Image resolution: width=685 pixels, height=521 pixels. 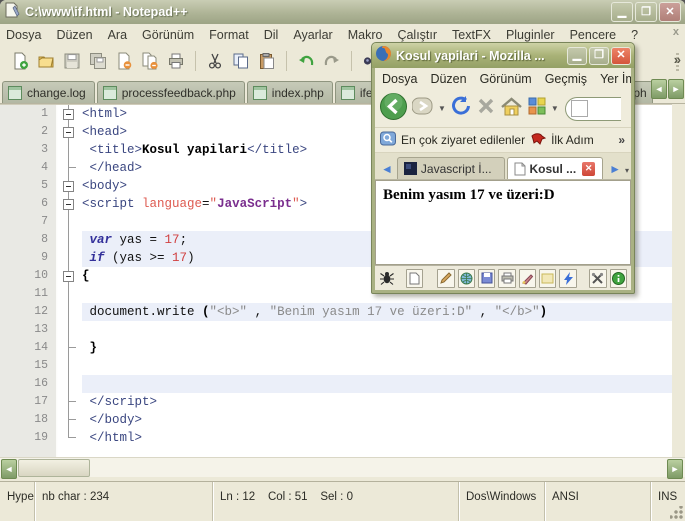 I want to click on resize-grip, so click(x=676, y=512).